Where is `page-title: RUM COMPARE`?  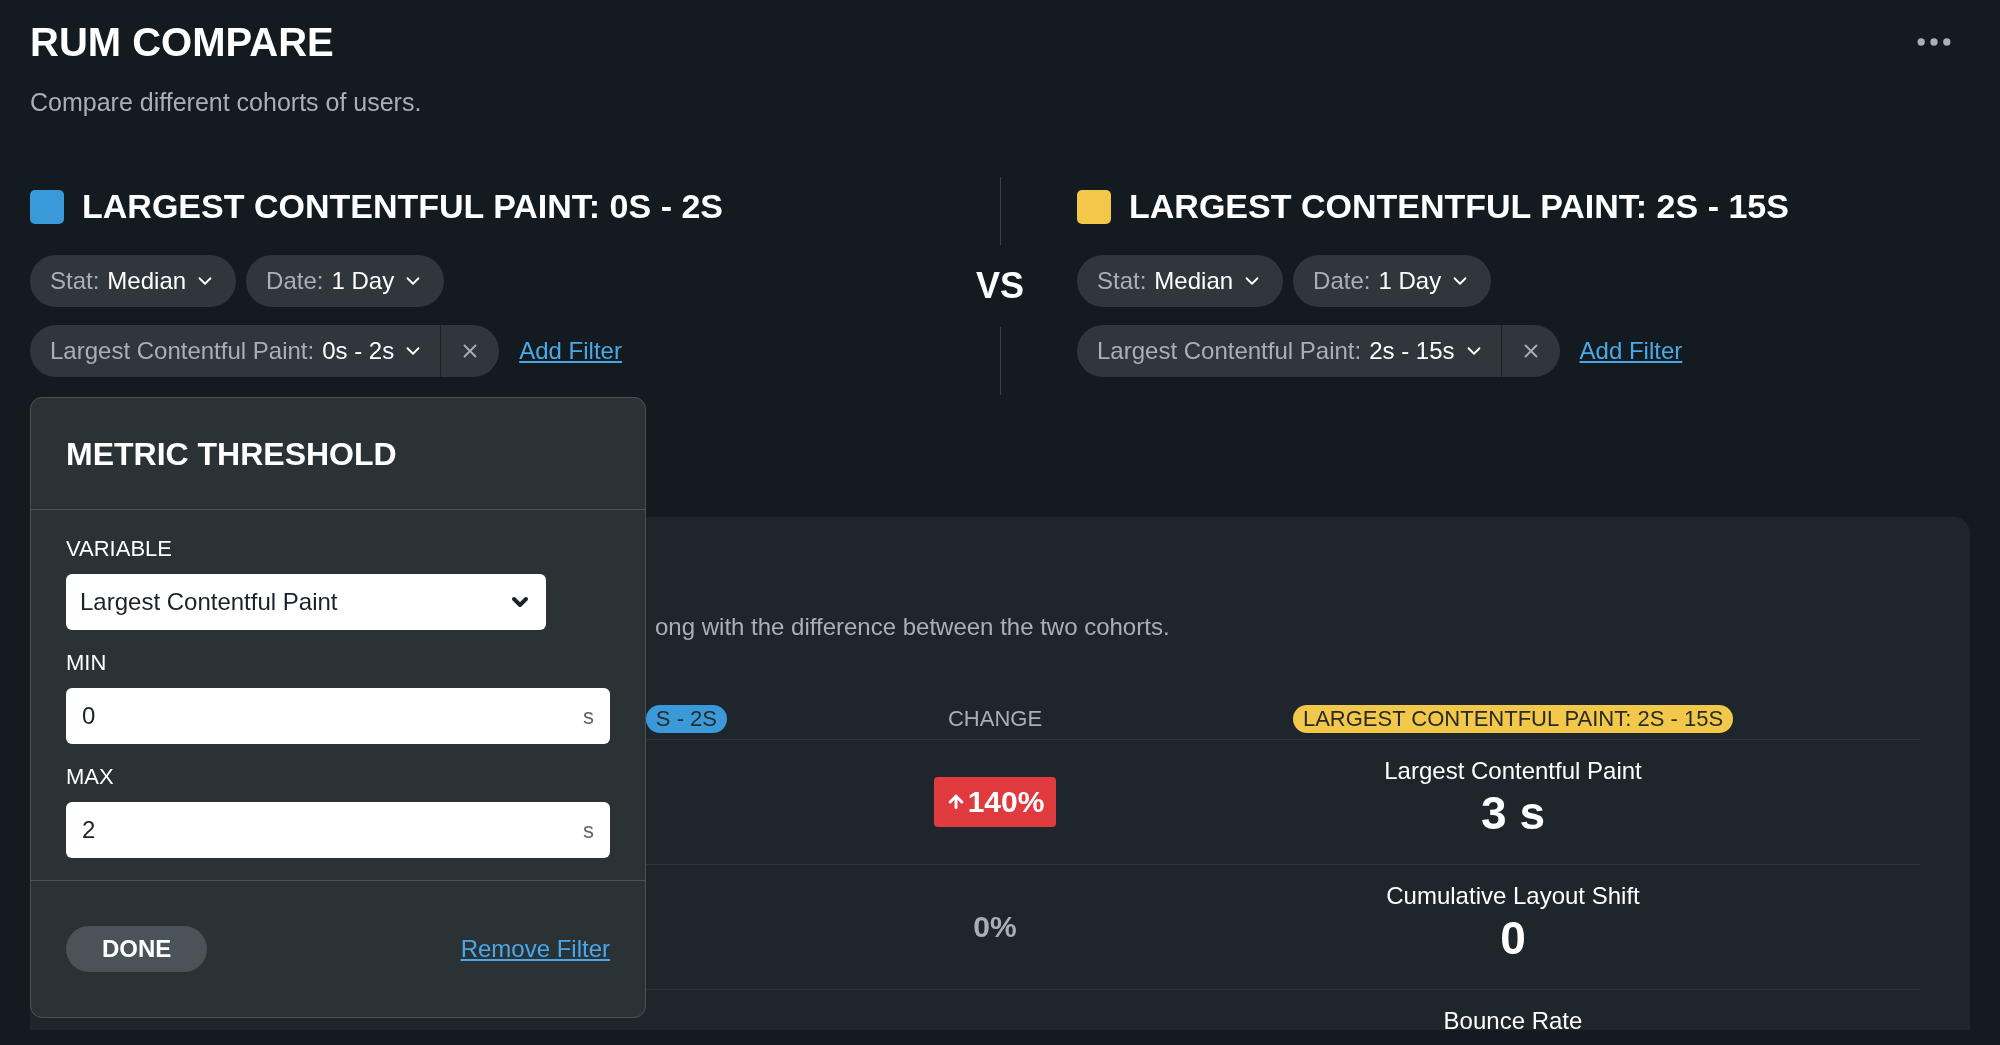 page-title: RUM COMPARE is located at coordinates (182, 42).